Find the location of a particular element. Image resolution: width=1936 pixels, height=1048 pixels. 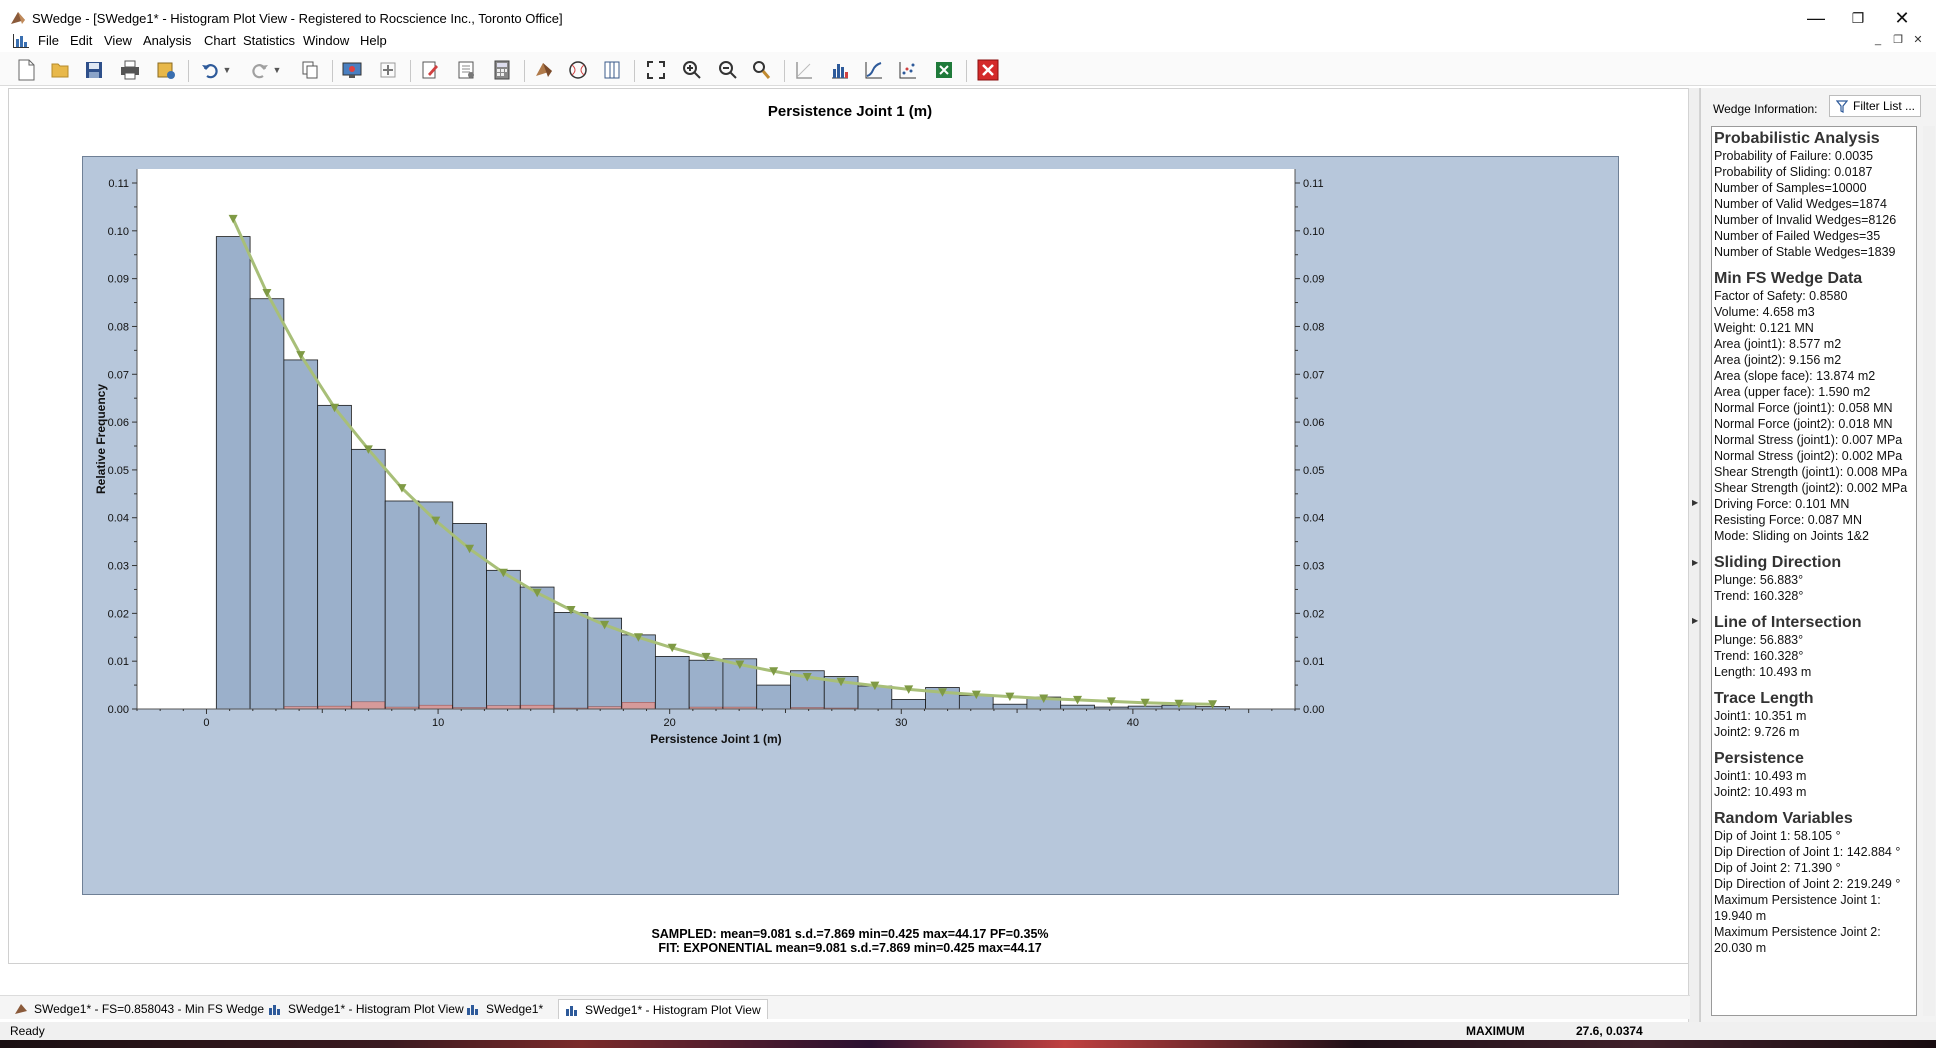

restore-button: ❐ is located at coordinates (1858, 18).